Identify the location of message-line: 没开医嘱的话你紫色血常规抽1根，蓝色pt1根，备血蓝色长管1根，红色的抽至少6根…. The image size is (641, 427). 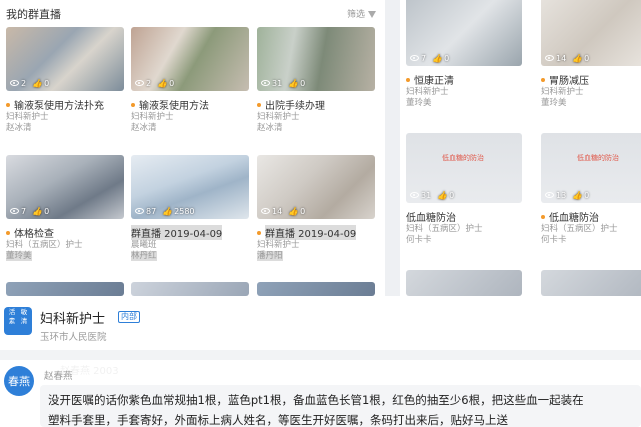
(316, 400).